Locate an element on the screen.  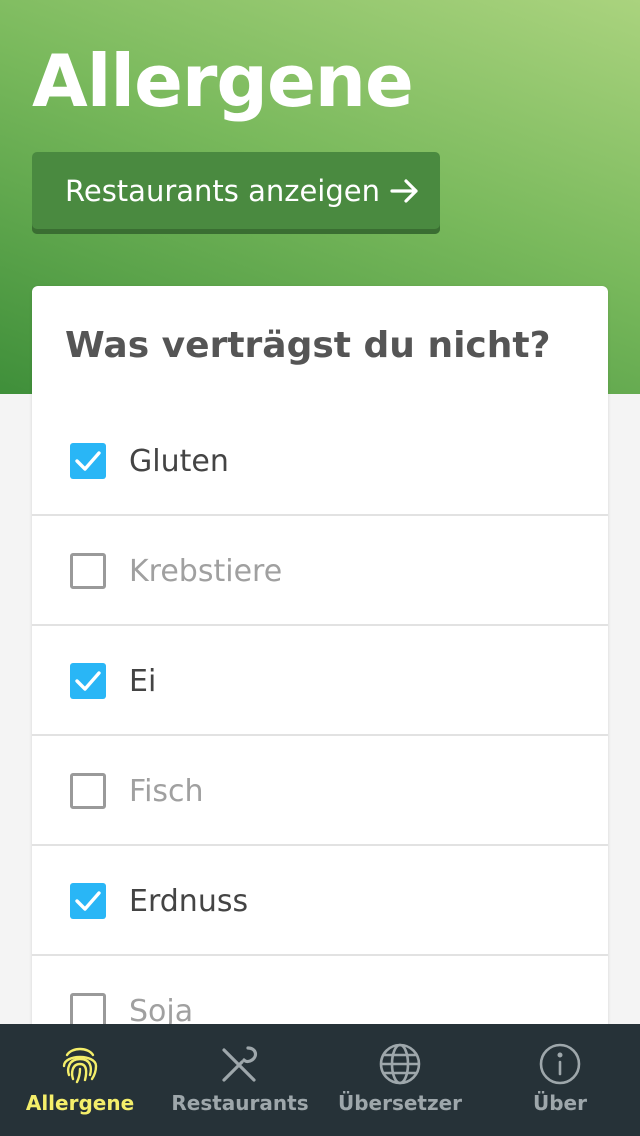
bottom-tab-bar: Allergene Restaurants Übersetzer Über is located at coordinates (320, 1080).